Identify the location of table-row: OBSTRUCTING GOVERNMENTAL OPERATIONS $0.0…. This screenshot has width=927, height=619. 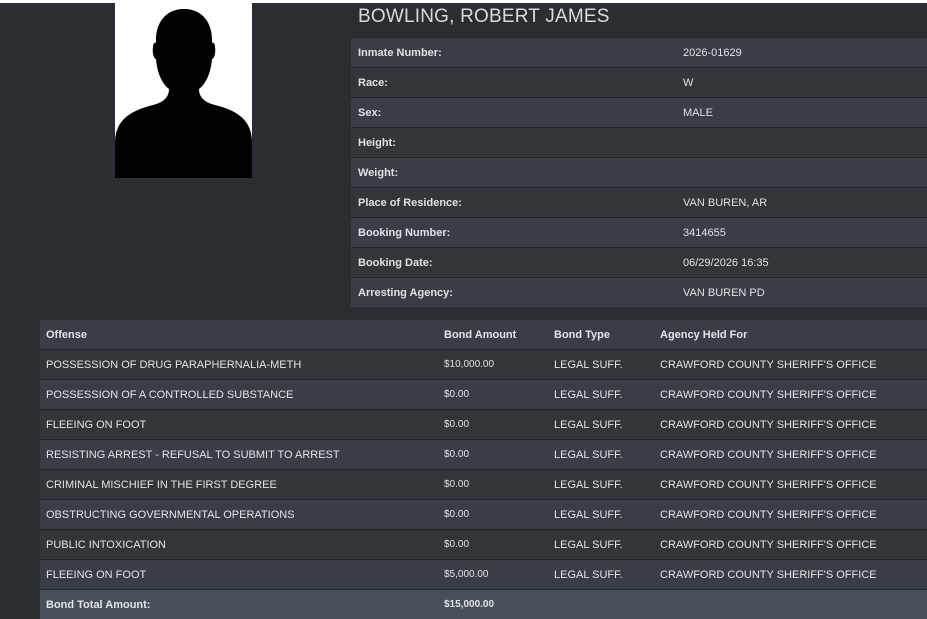
(483, 514).